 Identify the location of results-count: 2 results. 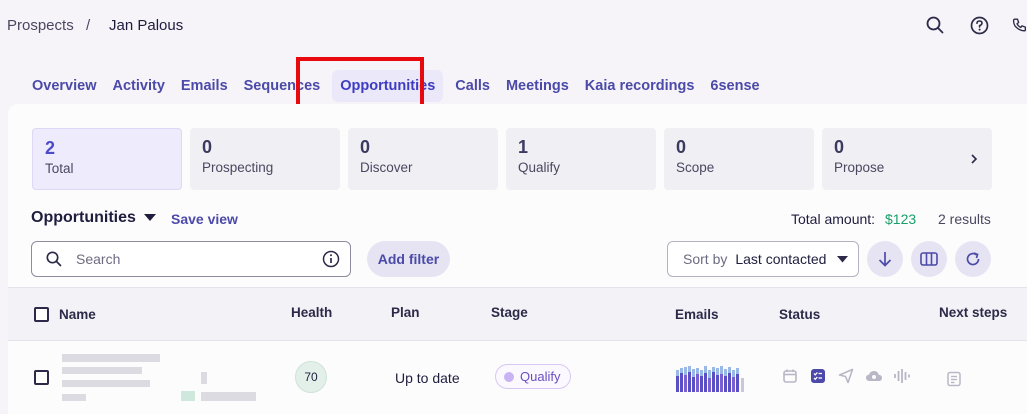
(964, 219).